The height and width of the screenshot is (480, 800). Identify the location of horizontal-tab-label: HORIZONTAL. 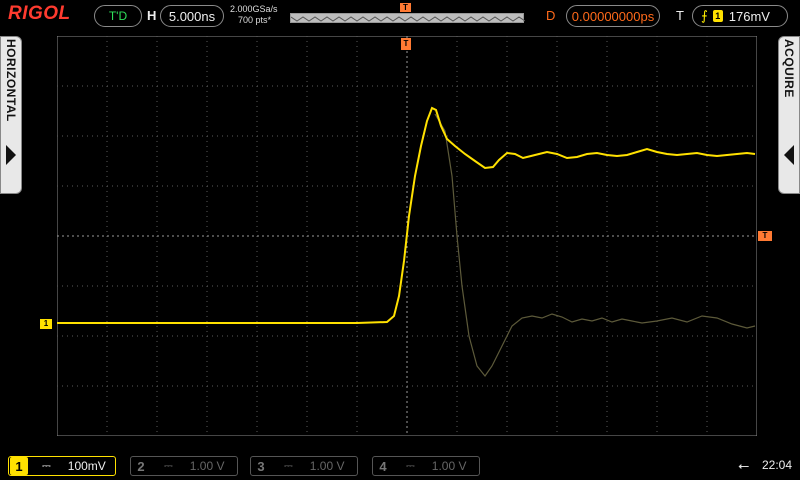
(11, 80).